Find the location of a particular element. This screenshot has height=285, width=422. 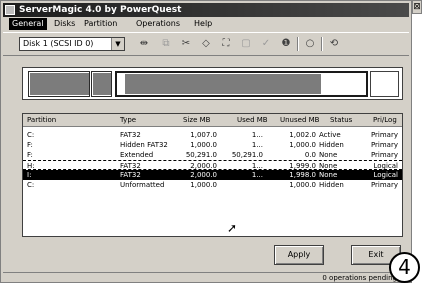

toolbar: Disk 1 (SCSI ID 0) ▼ ⇹ ⧉ ✂ ◇ ⛶ ▢ ✓ ❶ ○ ⟲ is located at coordinates (206, 44).